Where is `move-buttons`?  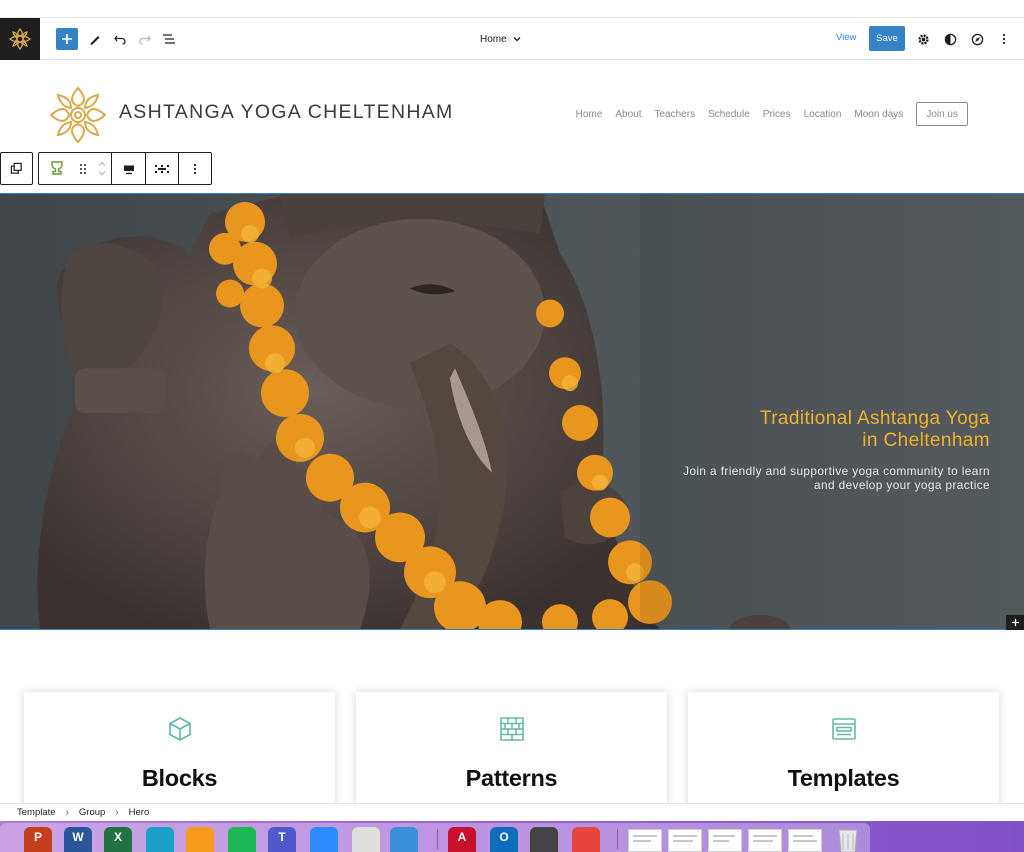 move-buttons is located at coordinates (102, 168).